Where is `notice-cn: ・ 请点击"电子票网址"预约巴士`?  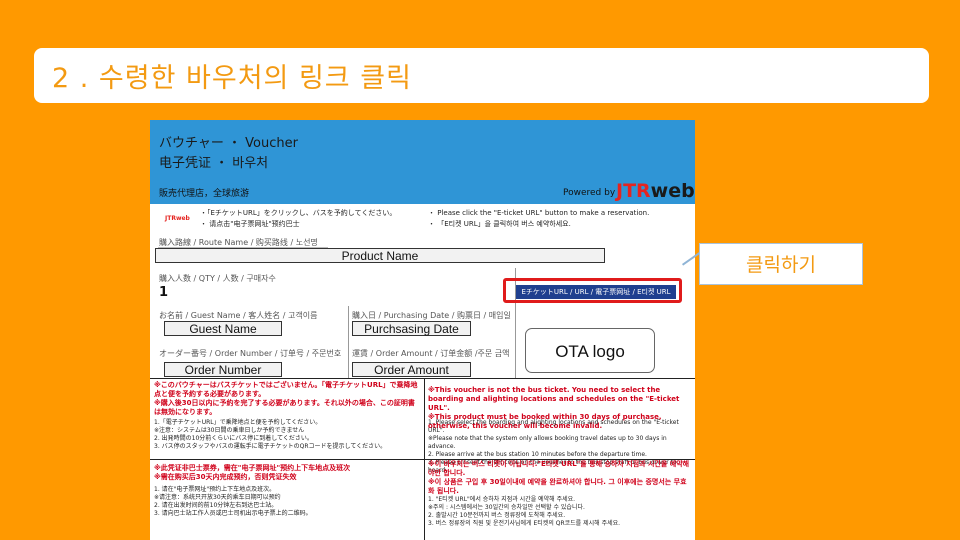
notice-cn: ・ 请点击"电子票网址"预约巴士 is located at coordinates (250, 224).